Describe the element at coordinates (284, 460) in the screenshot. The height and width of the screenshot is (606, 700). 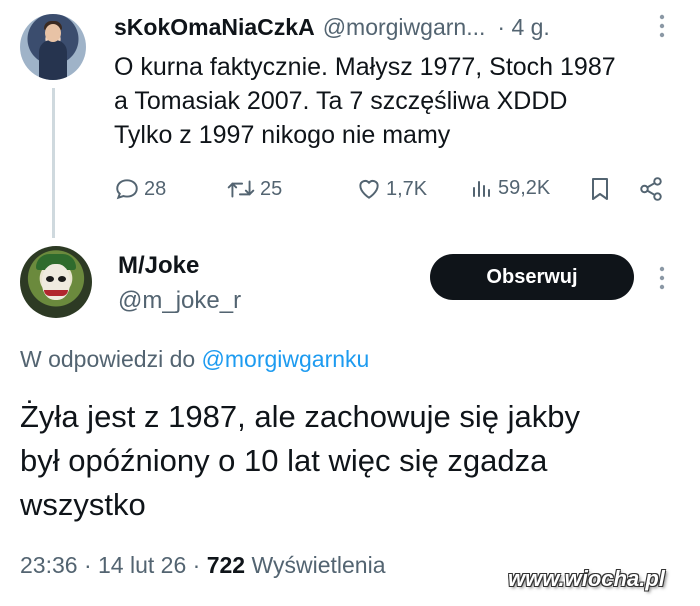
I see `tweet2-text-line: był opóźniony o 10 lat więc się zgadza` at that location.